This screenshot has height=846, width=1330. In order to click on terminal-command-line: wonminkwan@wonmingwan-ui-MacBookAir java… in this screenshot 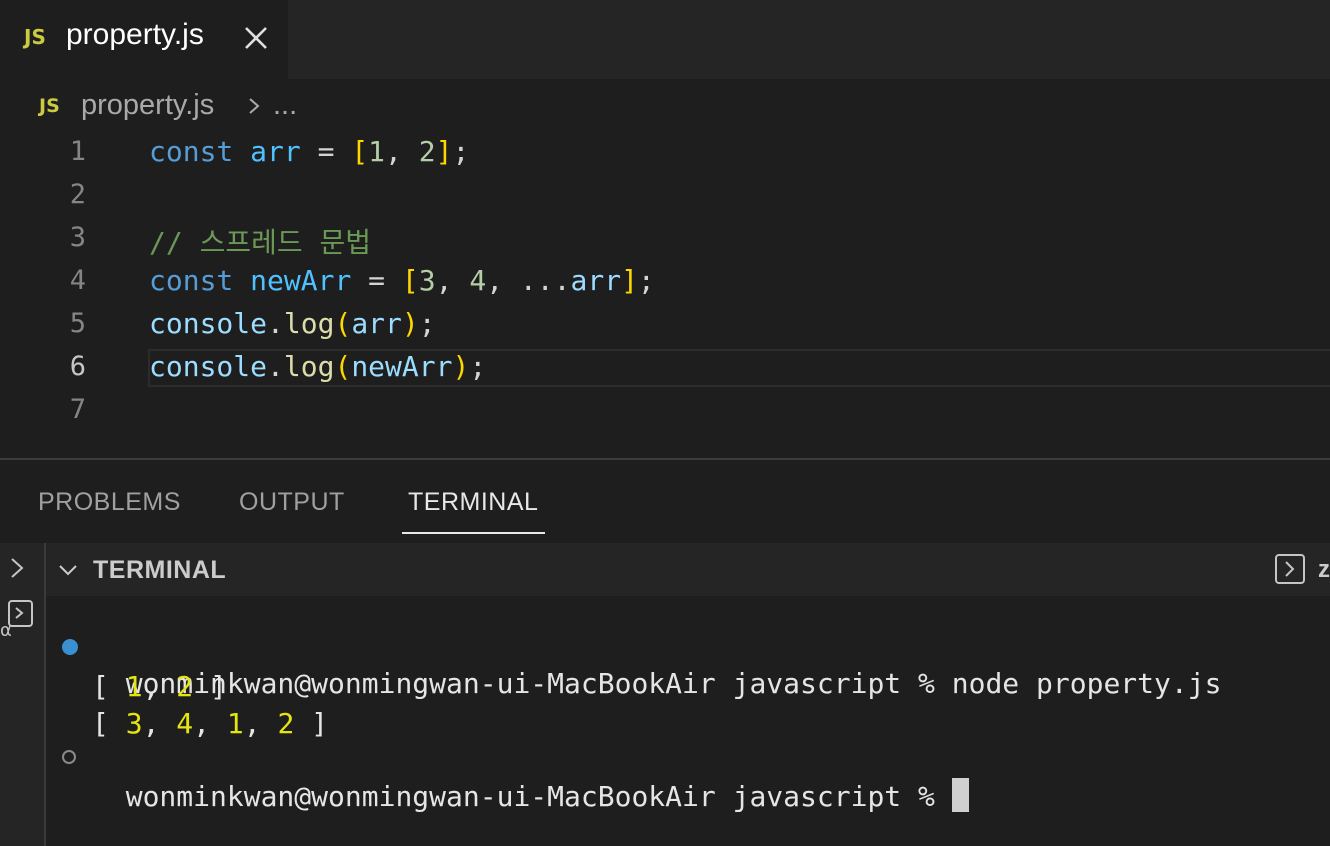, I will do `click(657, 667)`.